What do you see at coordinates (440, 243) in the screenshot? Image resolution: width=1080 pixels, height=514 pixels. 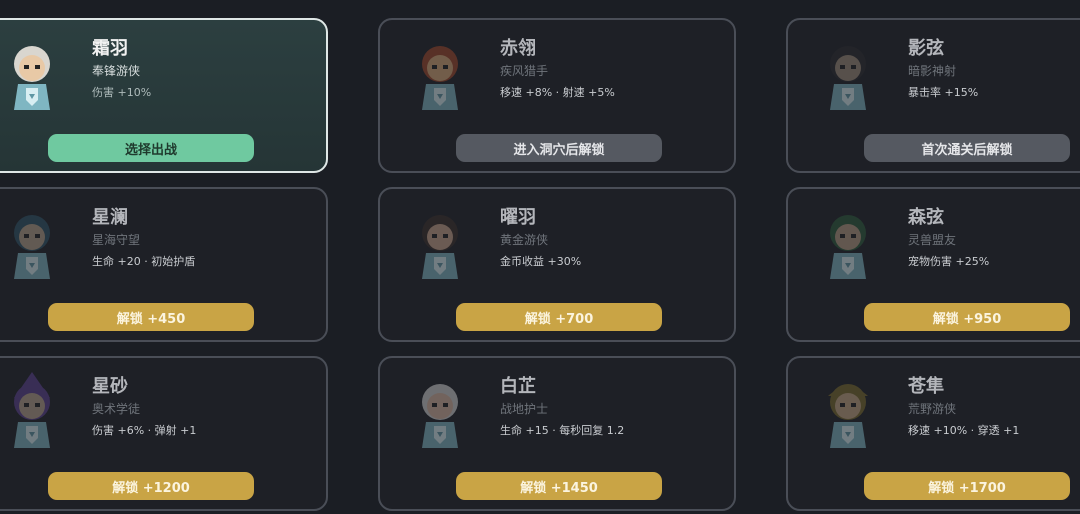 I see `hero-red-plume-icon` at bounding box center [440, 243].